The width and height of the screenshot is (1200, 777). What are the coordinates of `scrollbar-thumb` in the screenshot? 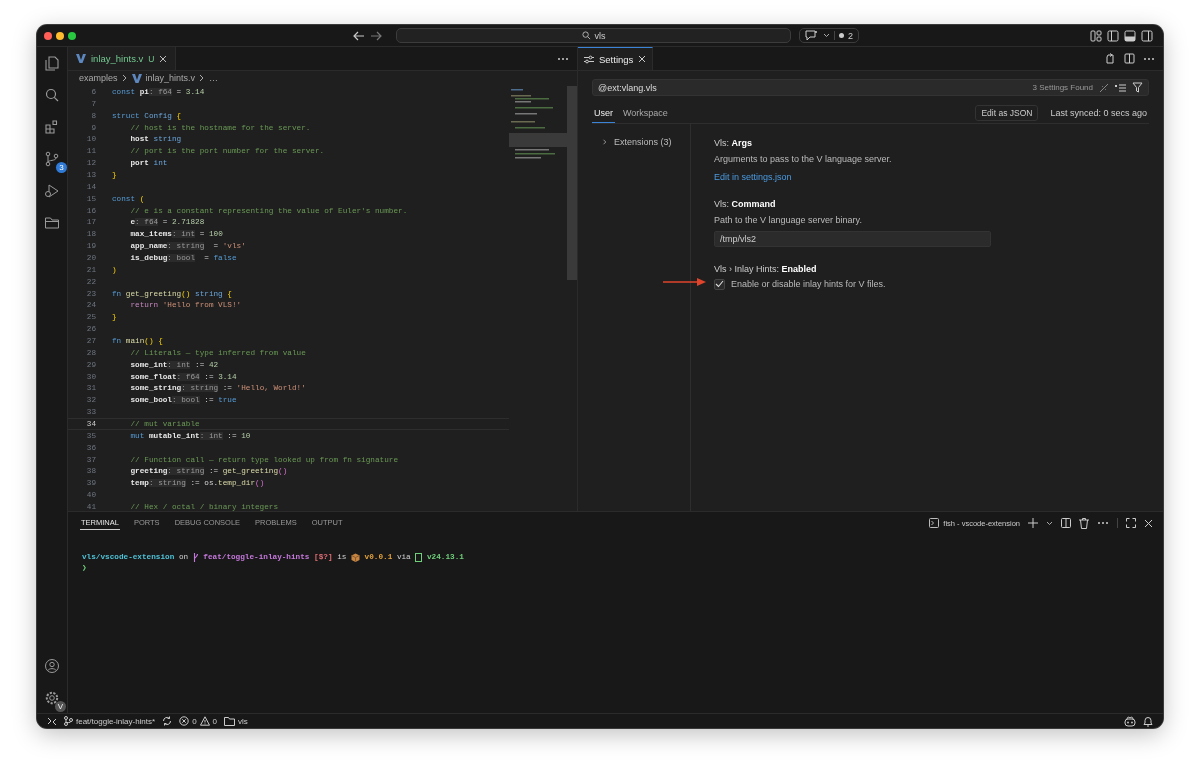 It's located at (572, 183).